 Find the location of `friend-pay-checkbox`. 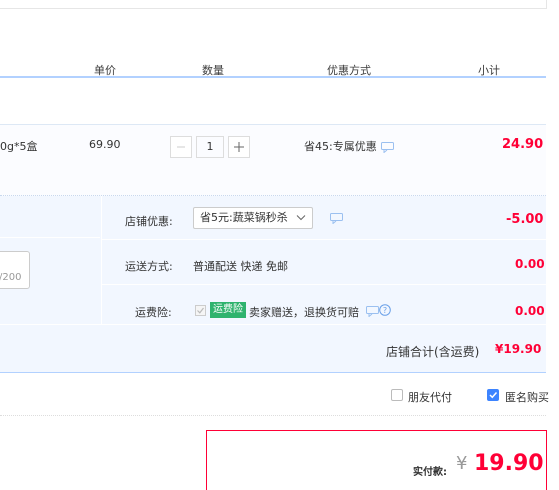

friend-pay-checkbox is located at coordinates (397, 395).